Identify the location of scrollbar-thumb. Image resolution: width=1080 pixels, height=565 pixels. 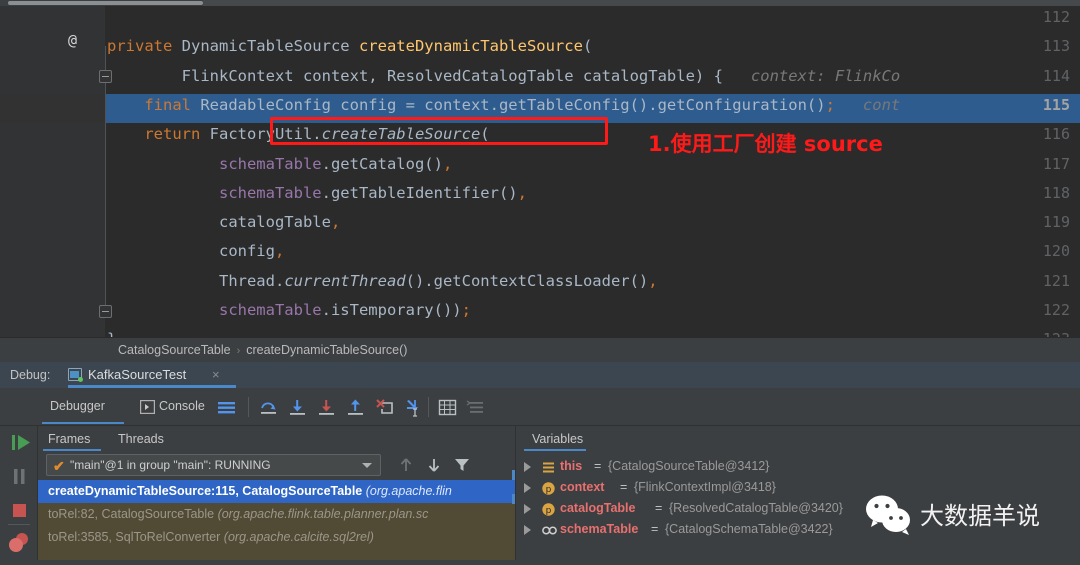
(105, 3).